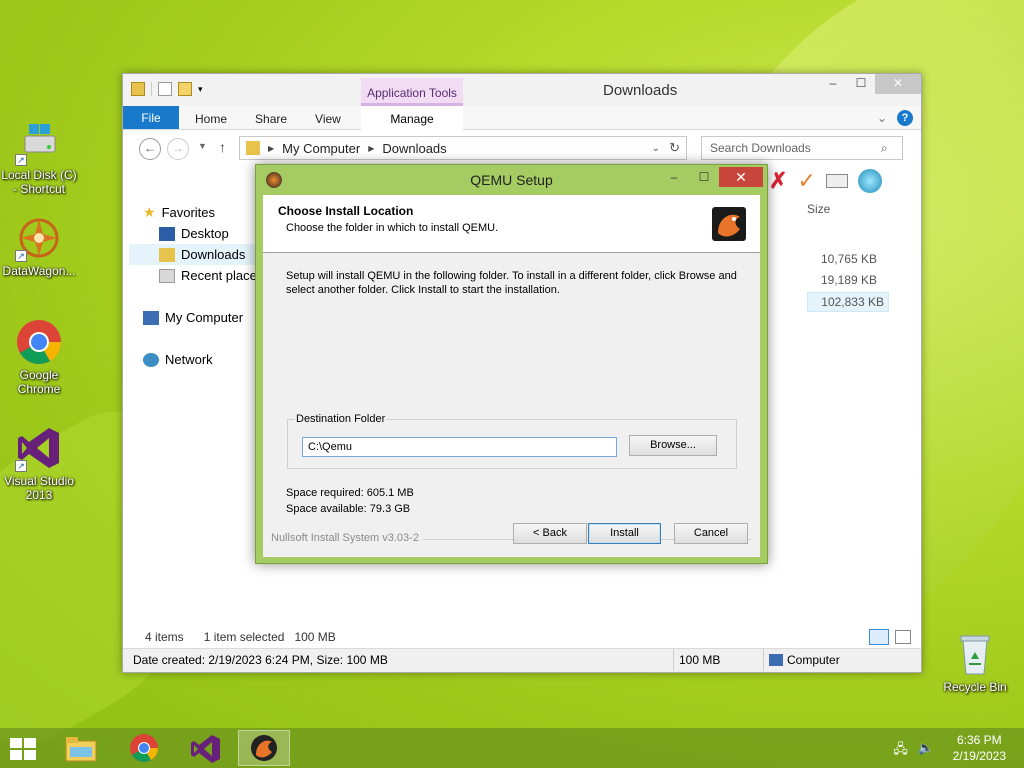  What do you see at coordinates (459, 447) in the screenshot?
I see `destination-folder-input: C:\Qemu` at bounding box center [459, 447].